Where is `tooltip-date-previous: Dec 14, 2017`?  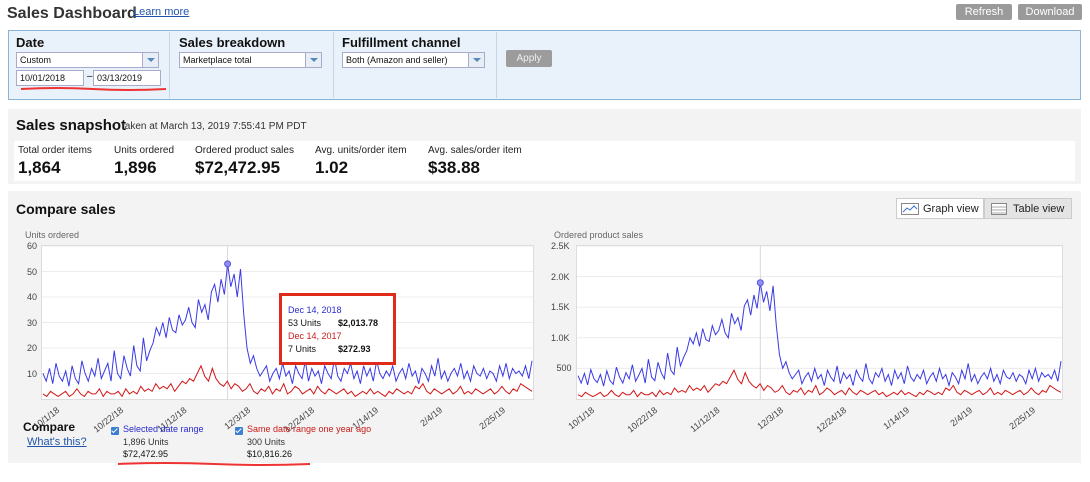
tooltip-date-previous: Dec 14, 2017 is located at coordinates (315, 336).